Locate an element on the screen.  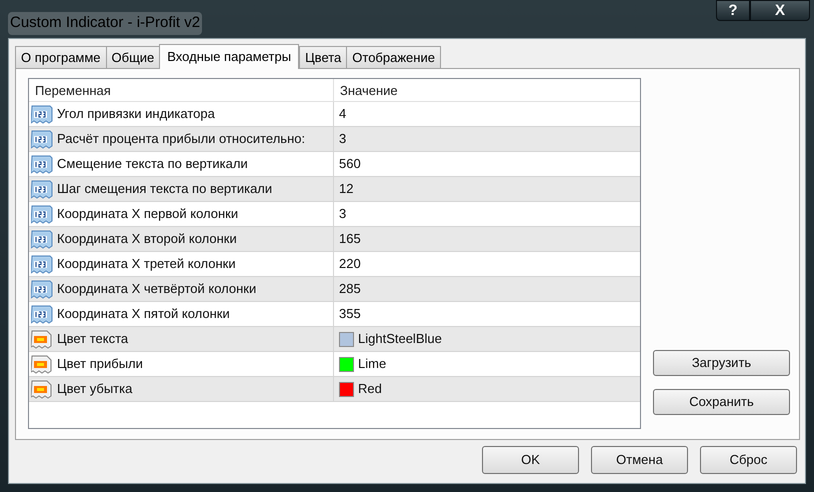
variable-name: Координата X пятой колонки is located at coordinates (143, 314).